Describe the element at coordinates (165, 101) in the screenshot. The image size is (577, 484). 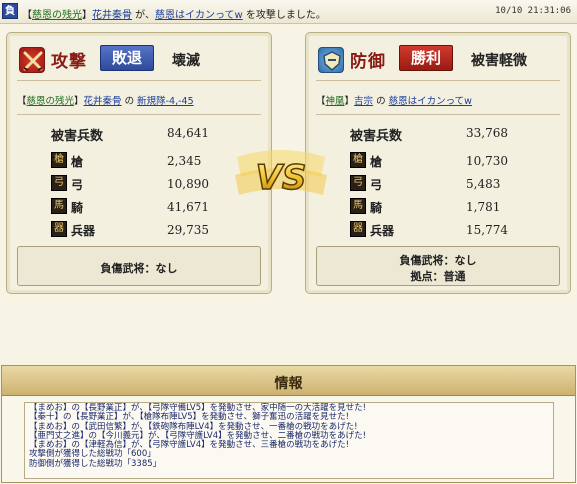
I see `attacker-unit-link: 新規隊-4,-45` at that location.